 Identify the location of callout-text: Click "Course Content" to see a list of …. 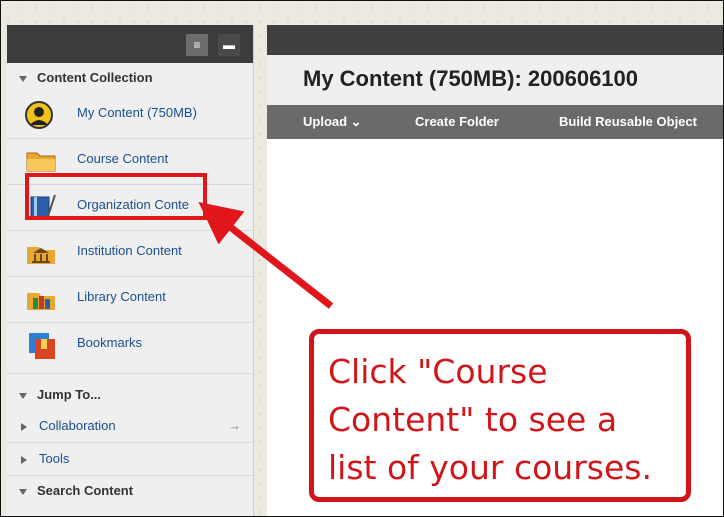
(490, 419).